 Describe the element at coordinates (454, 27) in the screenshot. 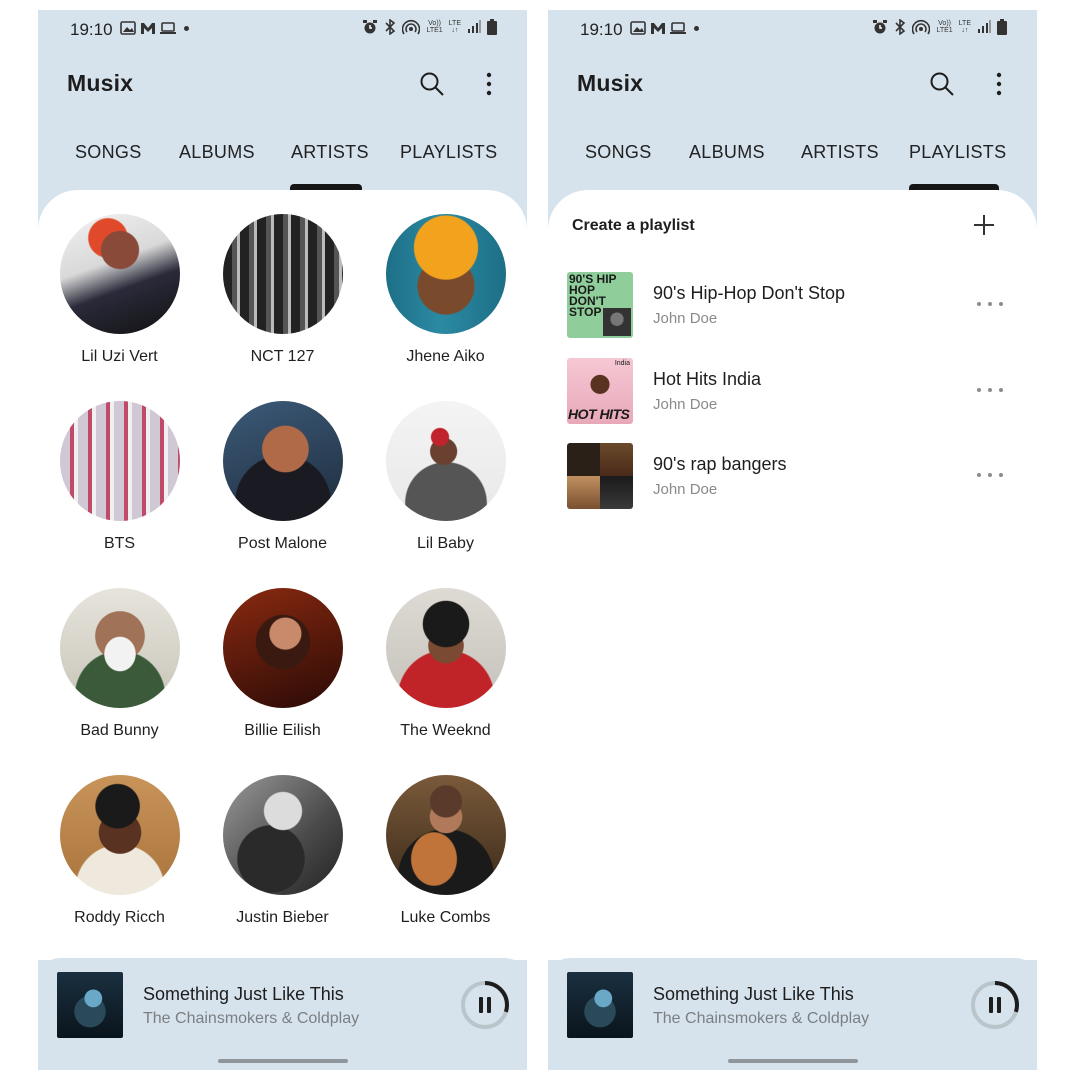

I see `lte-data-indicator: LTE ↓↑` at that location.